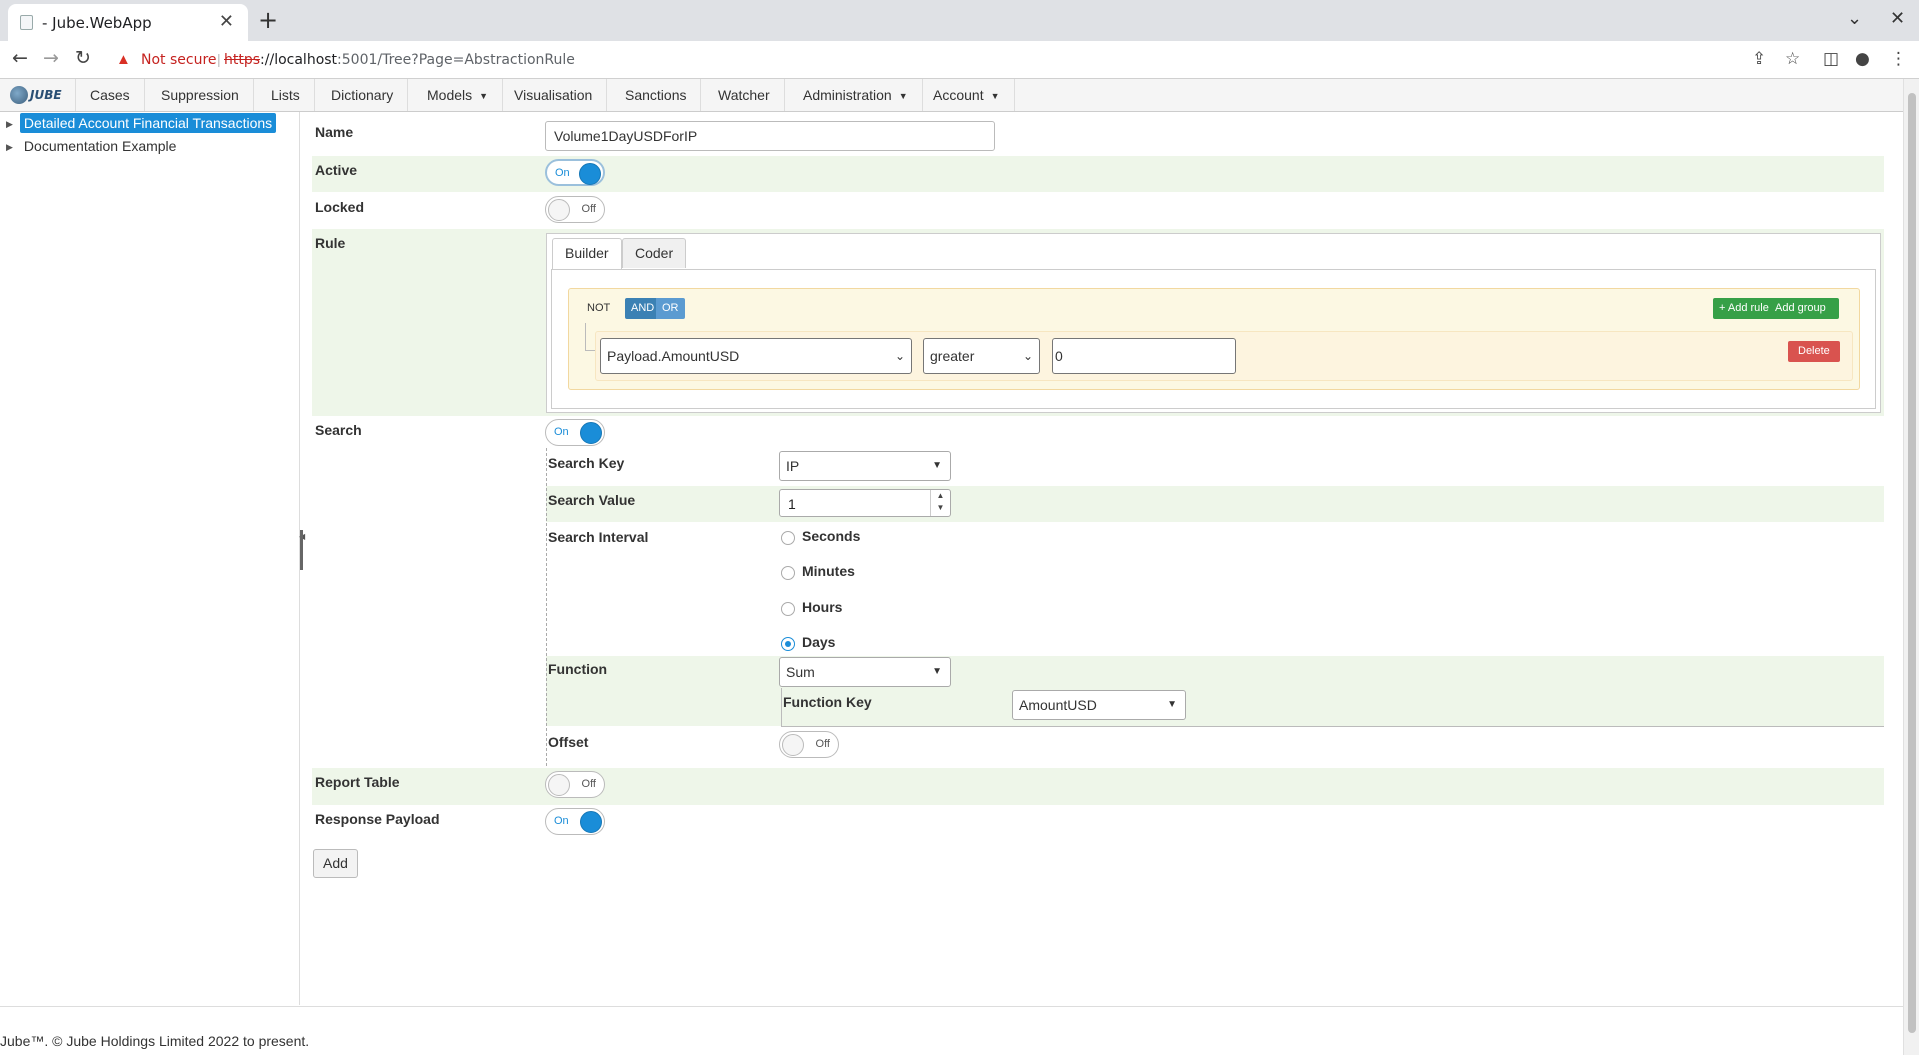  What do you see at coordinates (940, 503) in the screenshot?
I see `stepper-arrows-icon: ▲ ▼` at bounding box center [940, 503].